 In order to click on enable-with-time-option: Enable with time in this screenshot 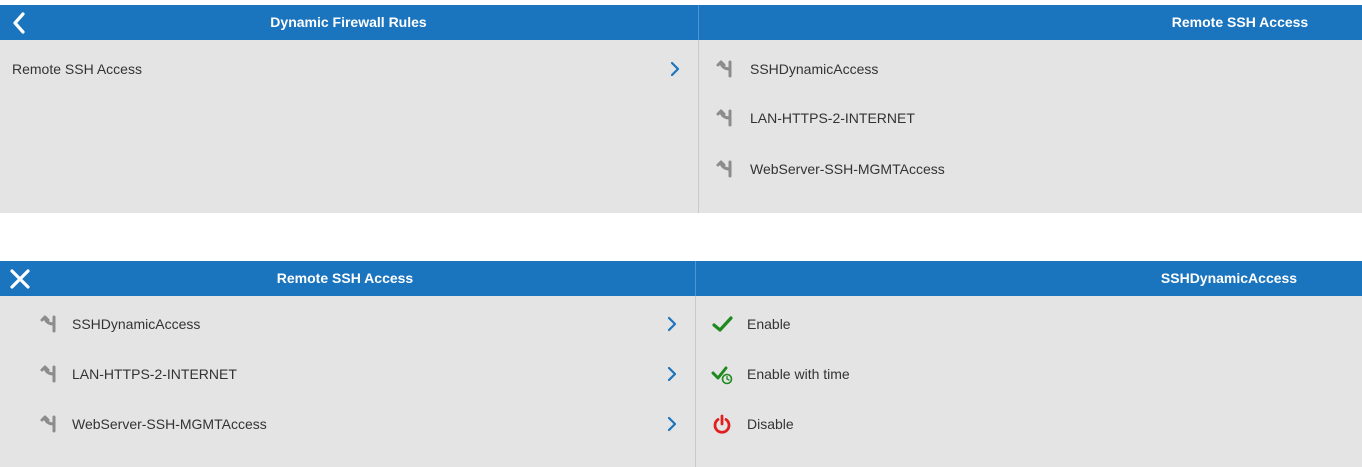, I will do `click(1031, 374)`.